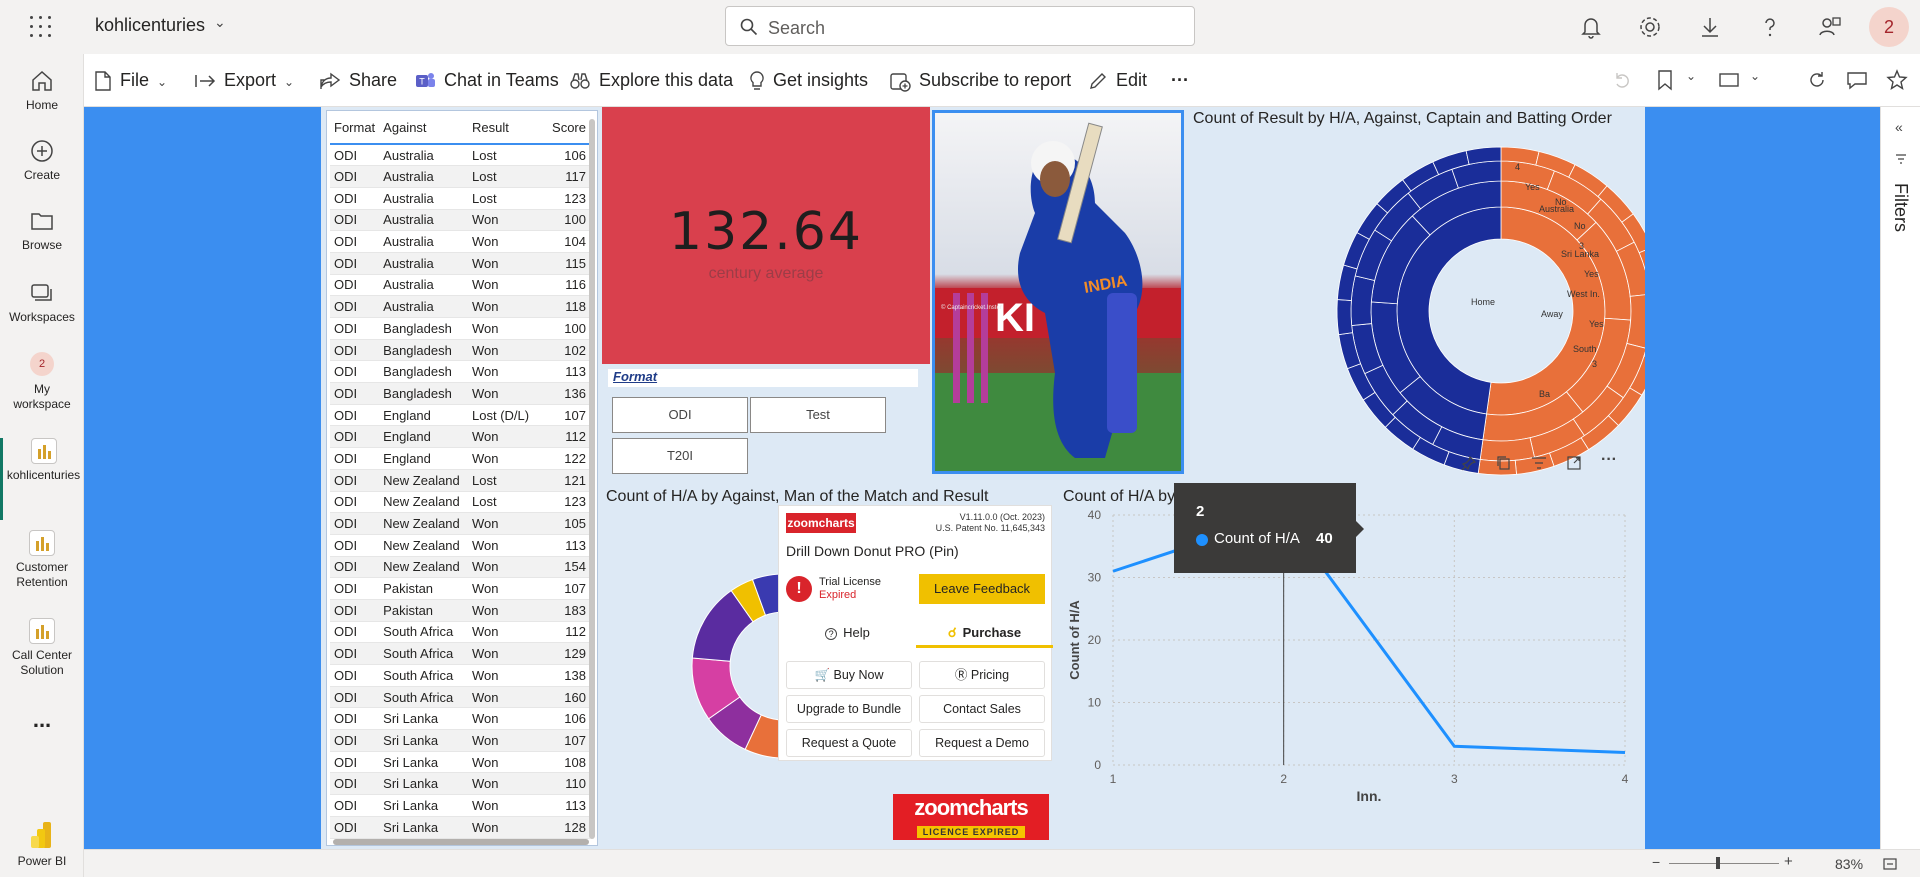  What do you see at coordinates (460, 784) in the screenshot?
I see `table-row: ODI Sri Lanka Won 110` at bounding box center [460, 784].